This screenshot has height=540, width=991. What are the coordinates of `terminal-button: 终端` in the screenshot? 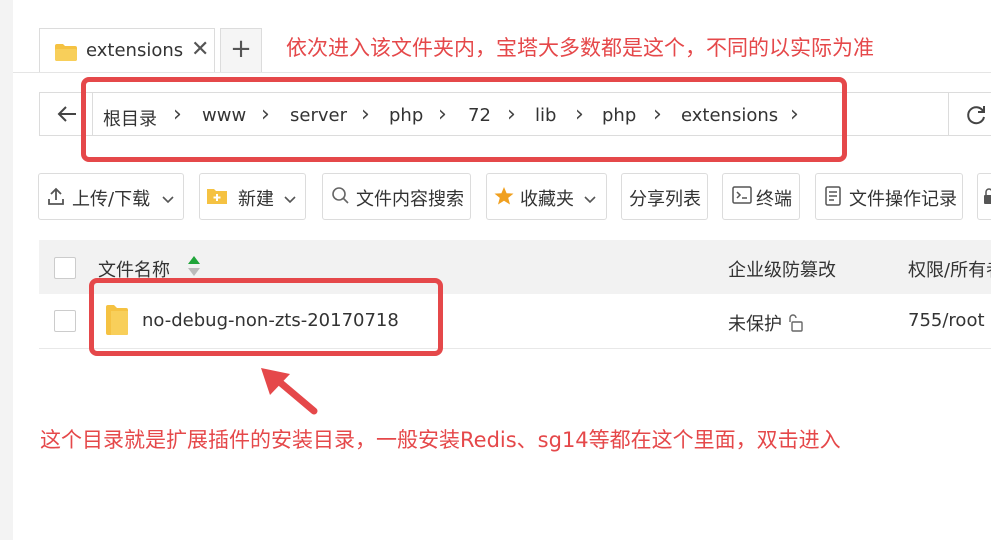 It's located at (761, 196).